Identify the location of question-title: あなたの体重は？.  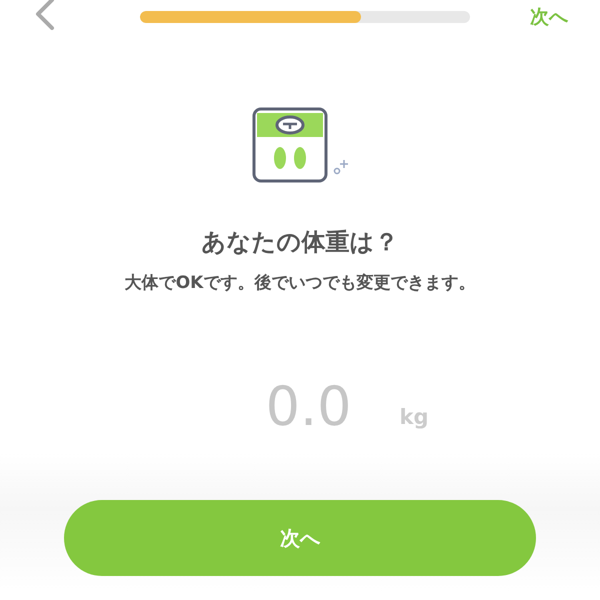
(300, 242).